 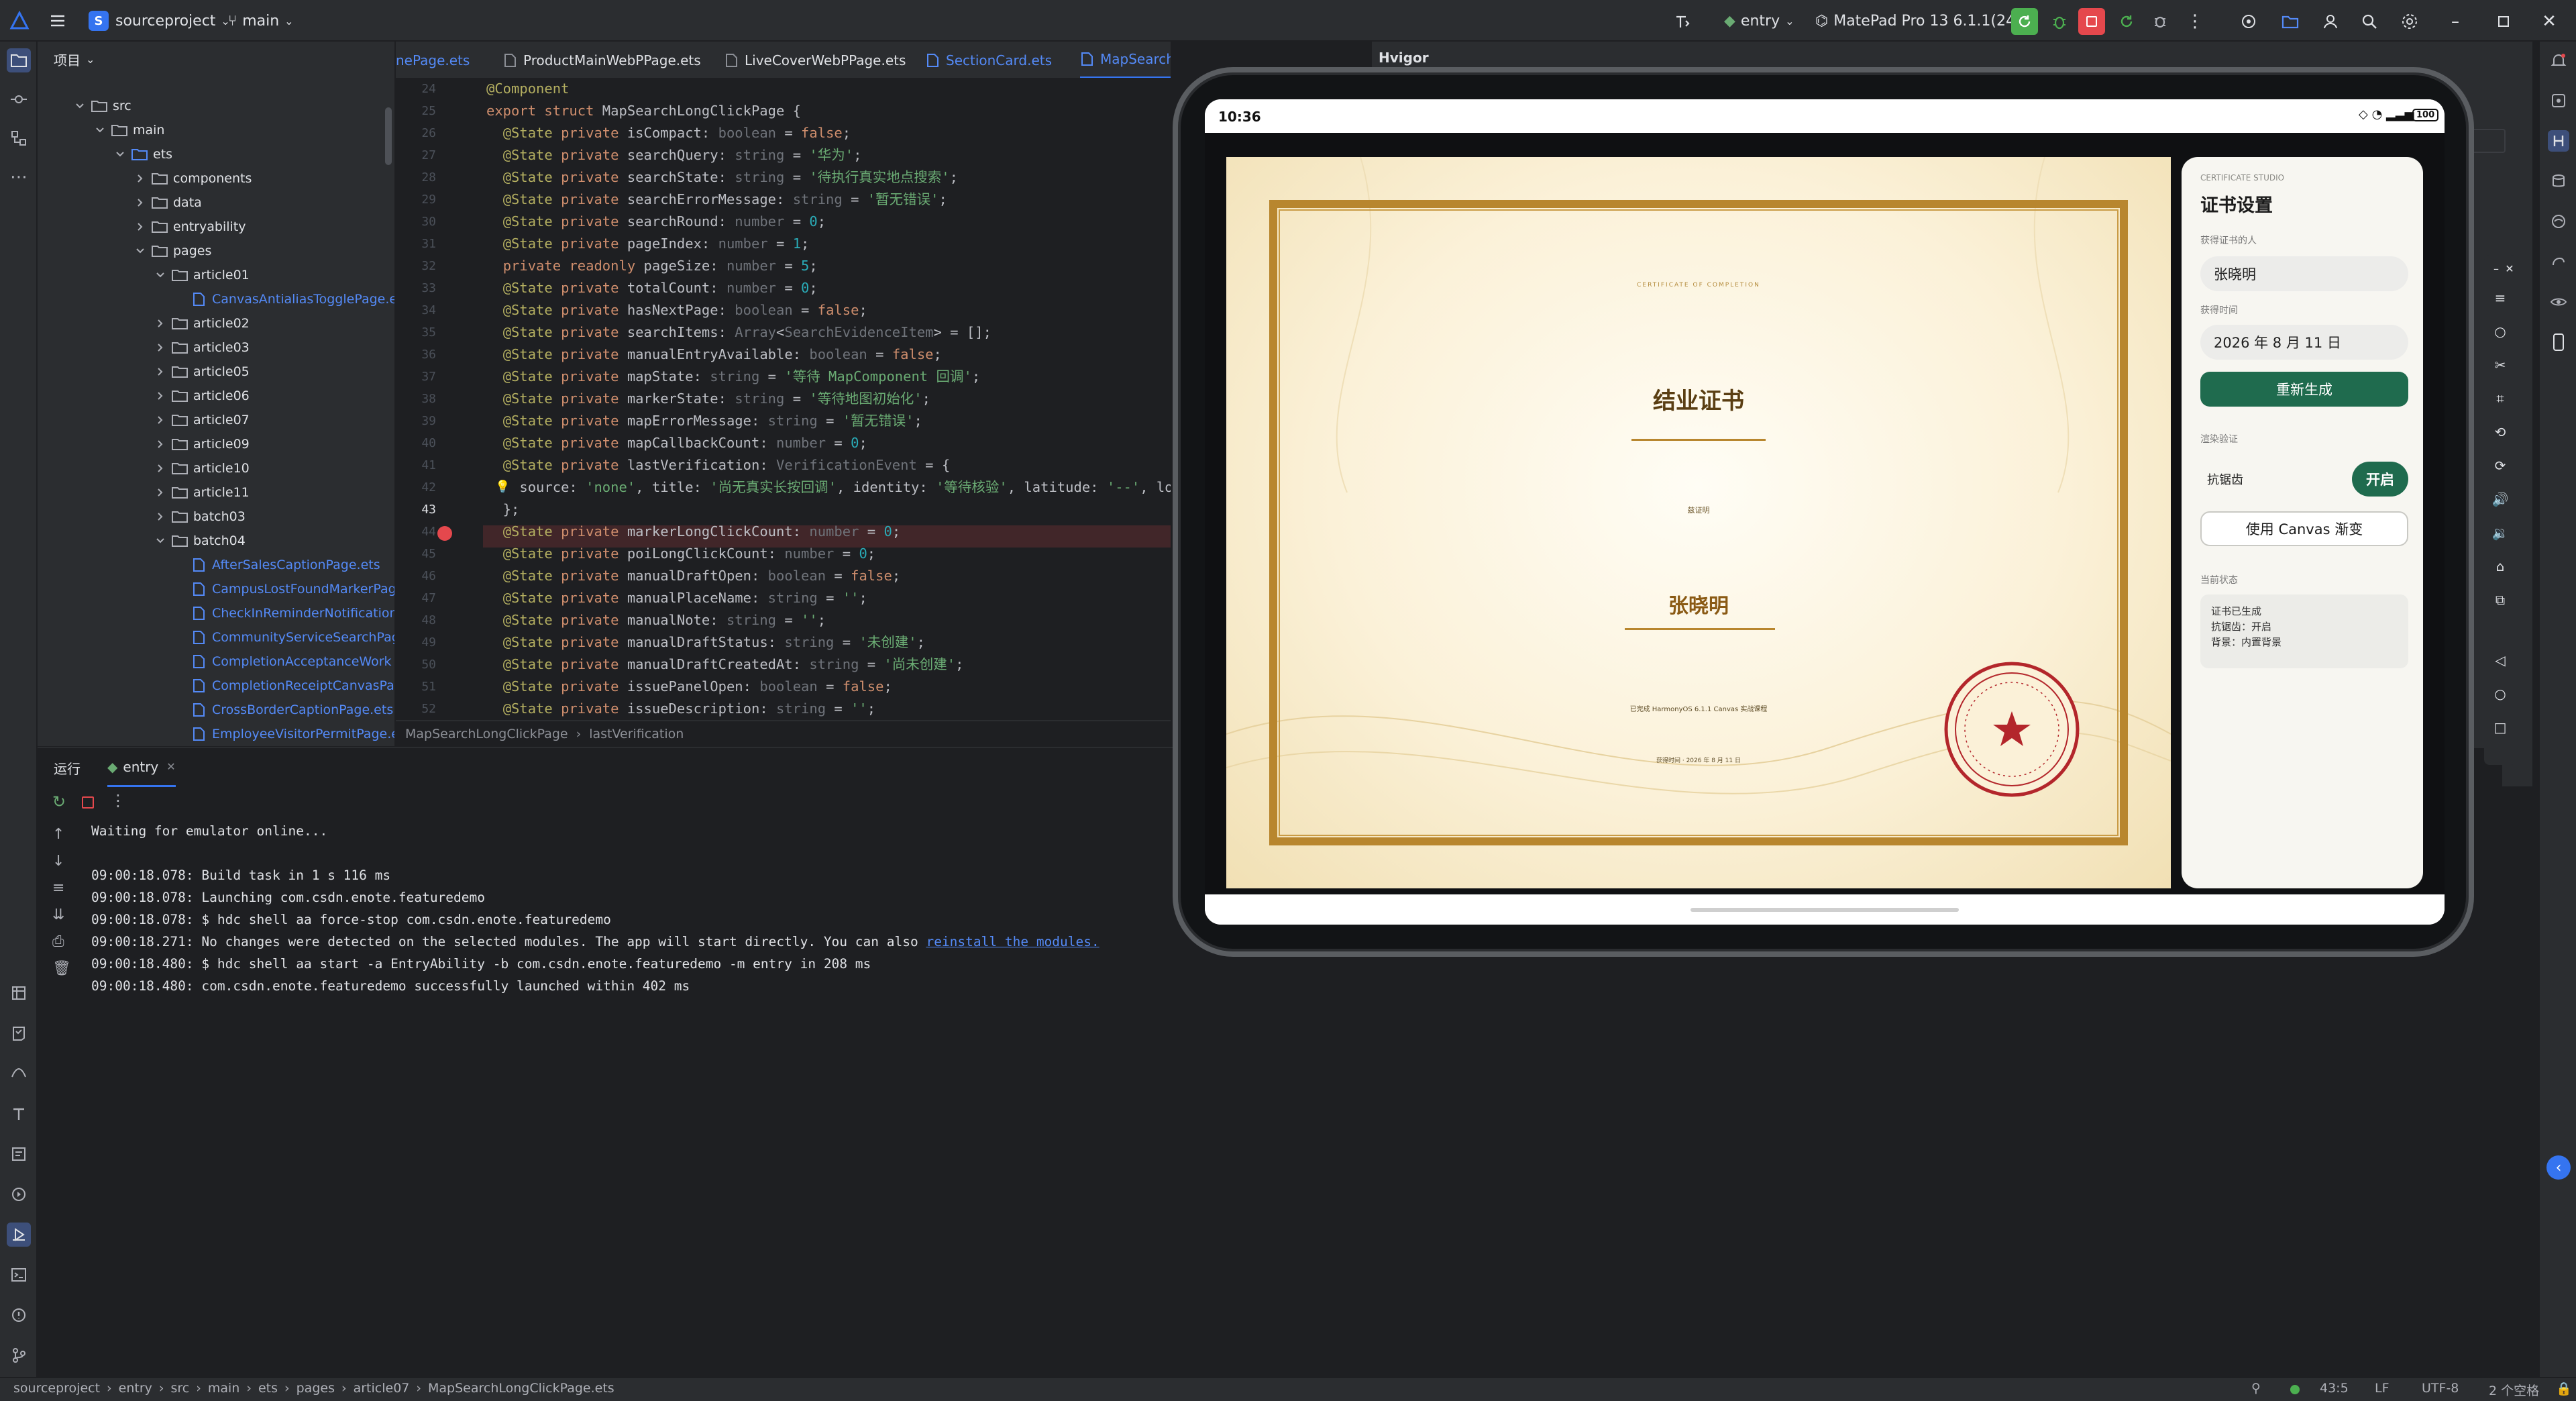 I want to click on close-tab-icon: ✕, so click(x=170, y=766).